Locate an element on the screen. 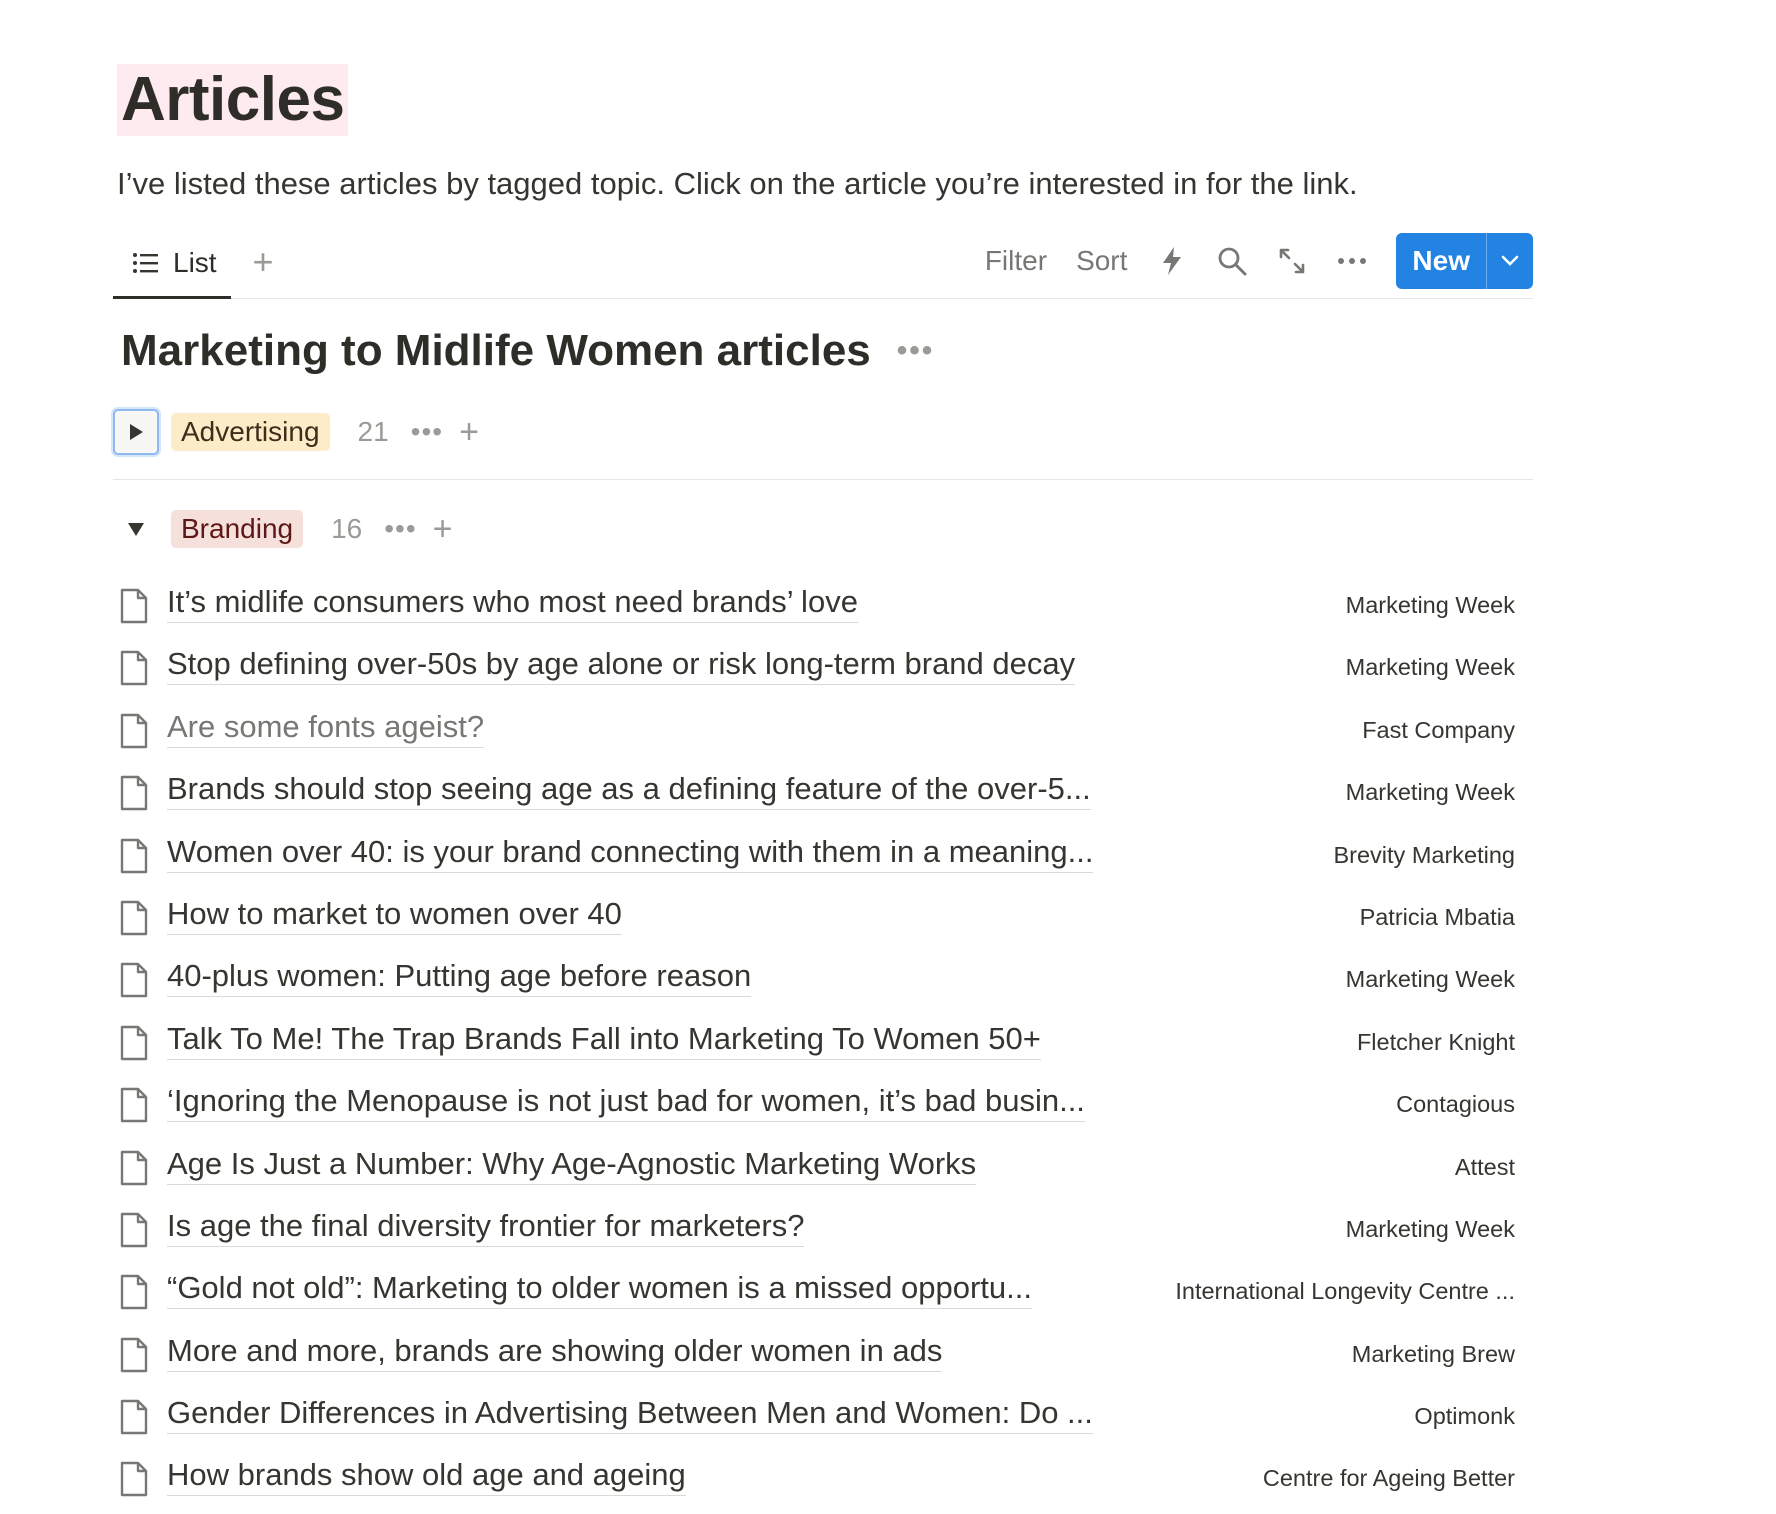 The width and height of the screenshot is (1776, 1514). article-source: Patricia Mbatia is located at coordinates (1437, 916).